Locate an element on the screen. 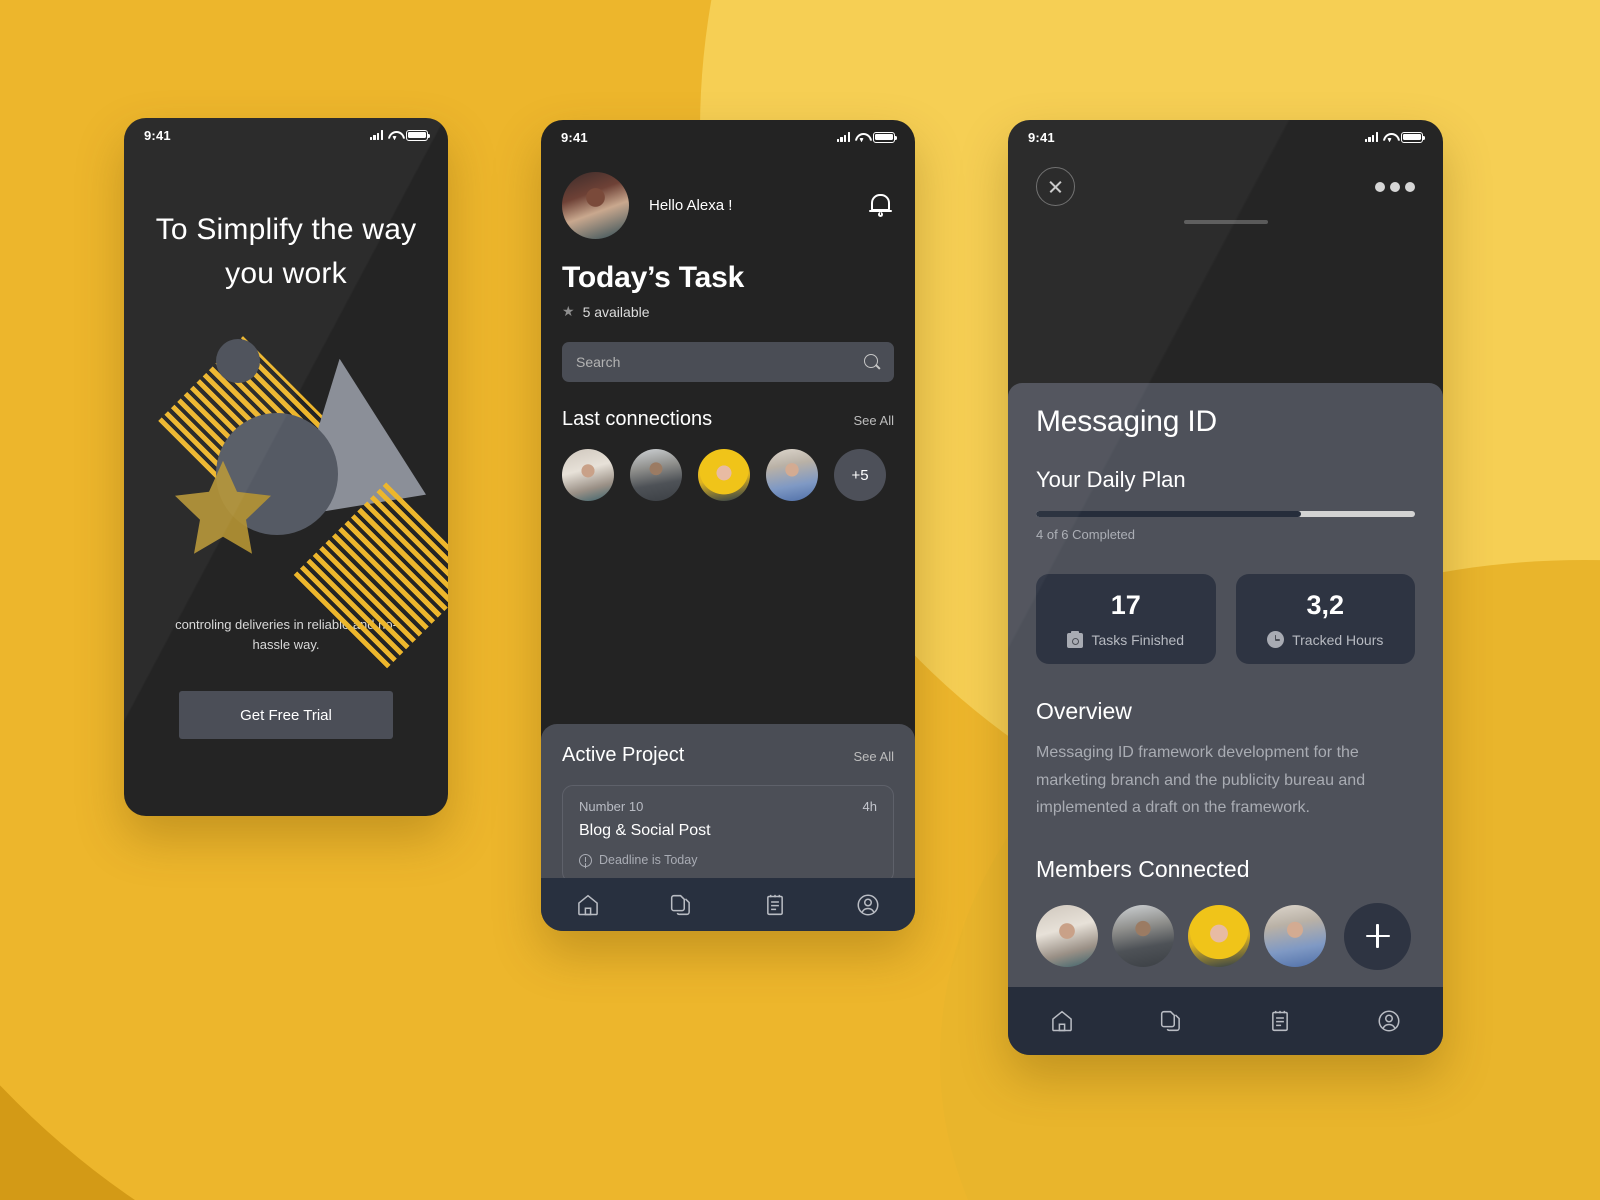 The image size is (1600, 1200). sheet-grabber is located at coordinates (1225, 222).